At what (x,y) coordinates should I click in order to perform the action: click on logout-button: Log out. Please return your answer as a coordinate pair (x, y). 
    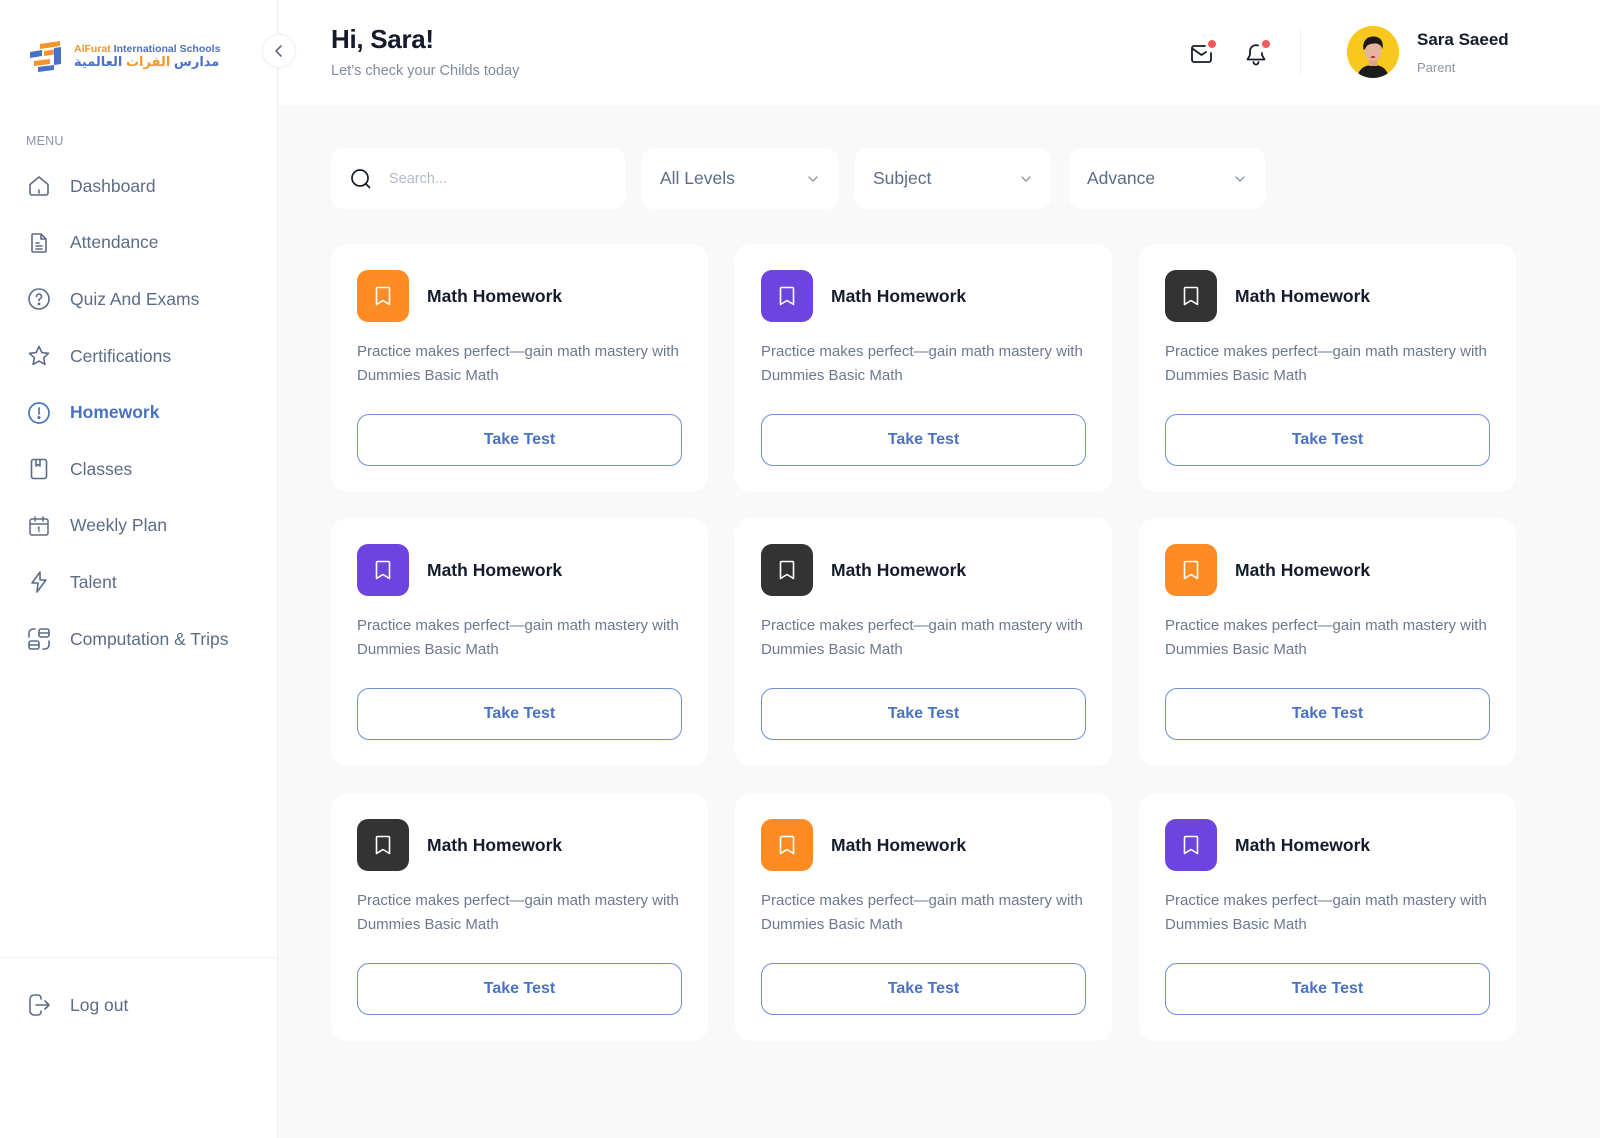
    Looking at the image, I should click on (77, 1005).